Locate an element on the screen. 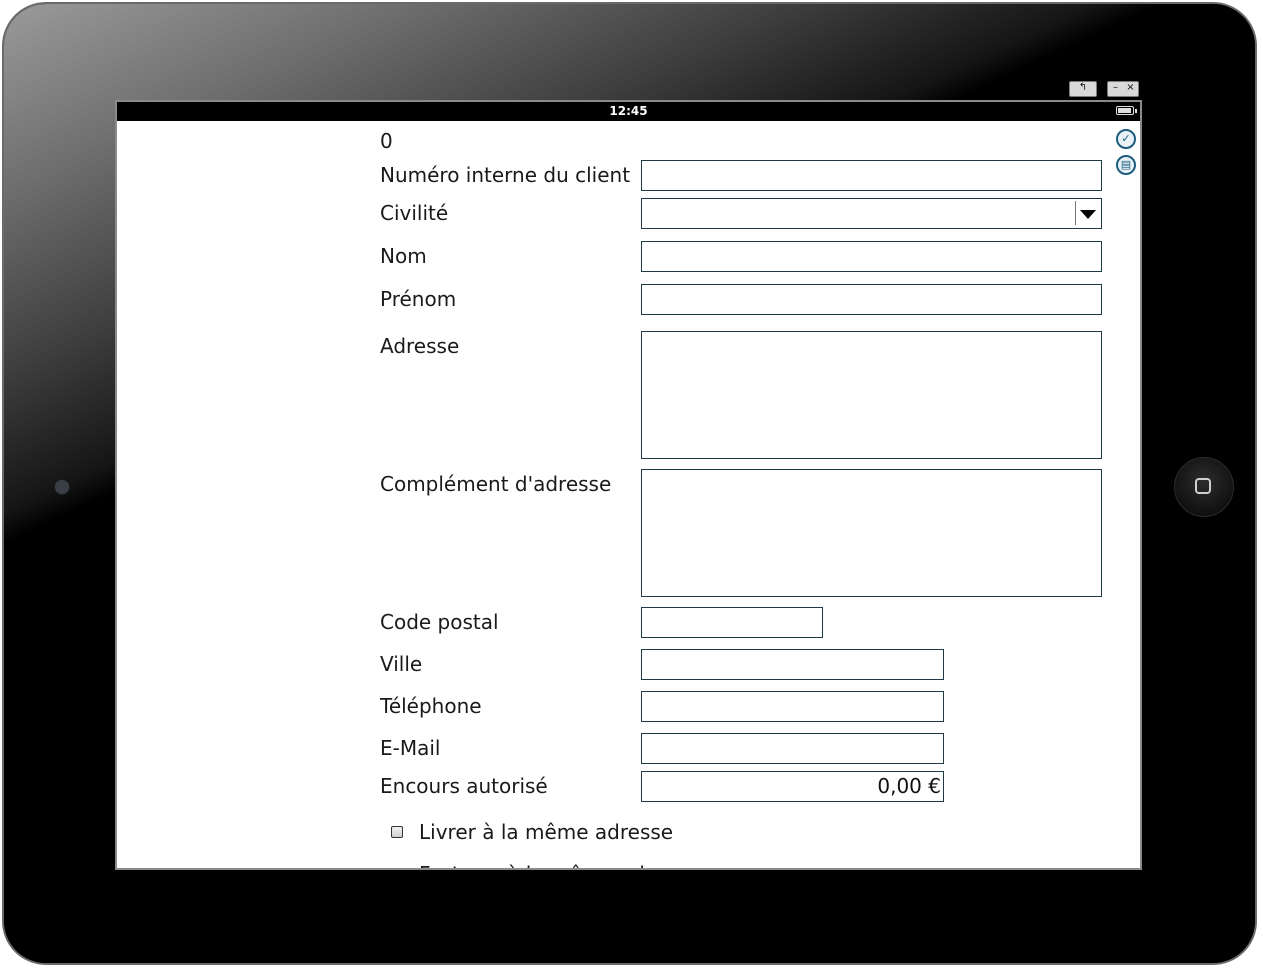 This screenshot has width=1263, height=969. city-label: Ville is located at coordinates (401, 664).